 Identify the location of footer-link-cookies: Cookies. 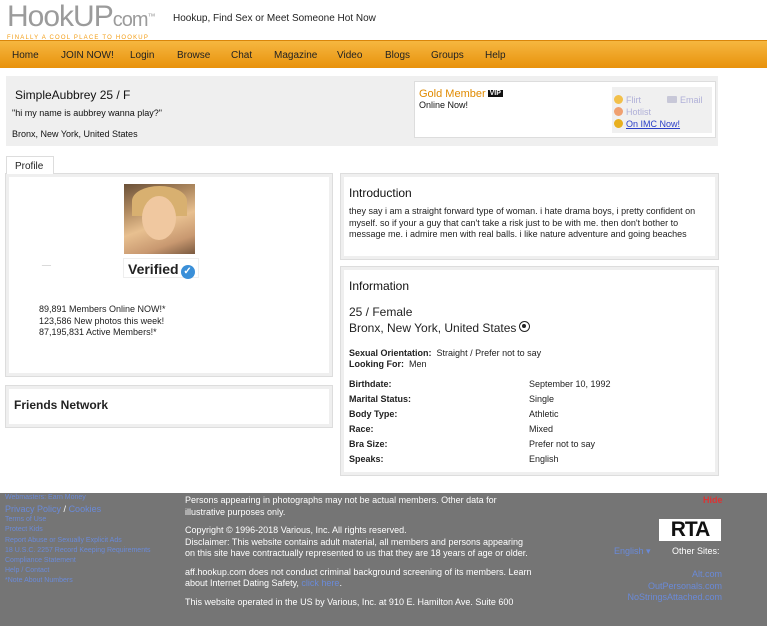
(85, 509).